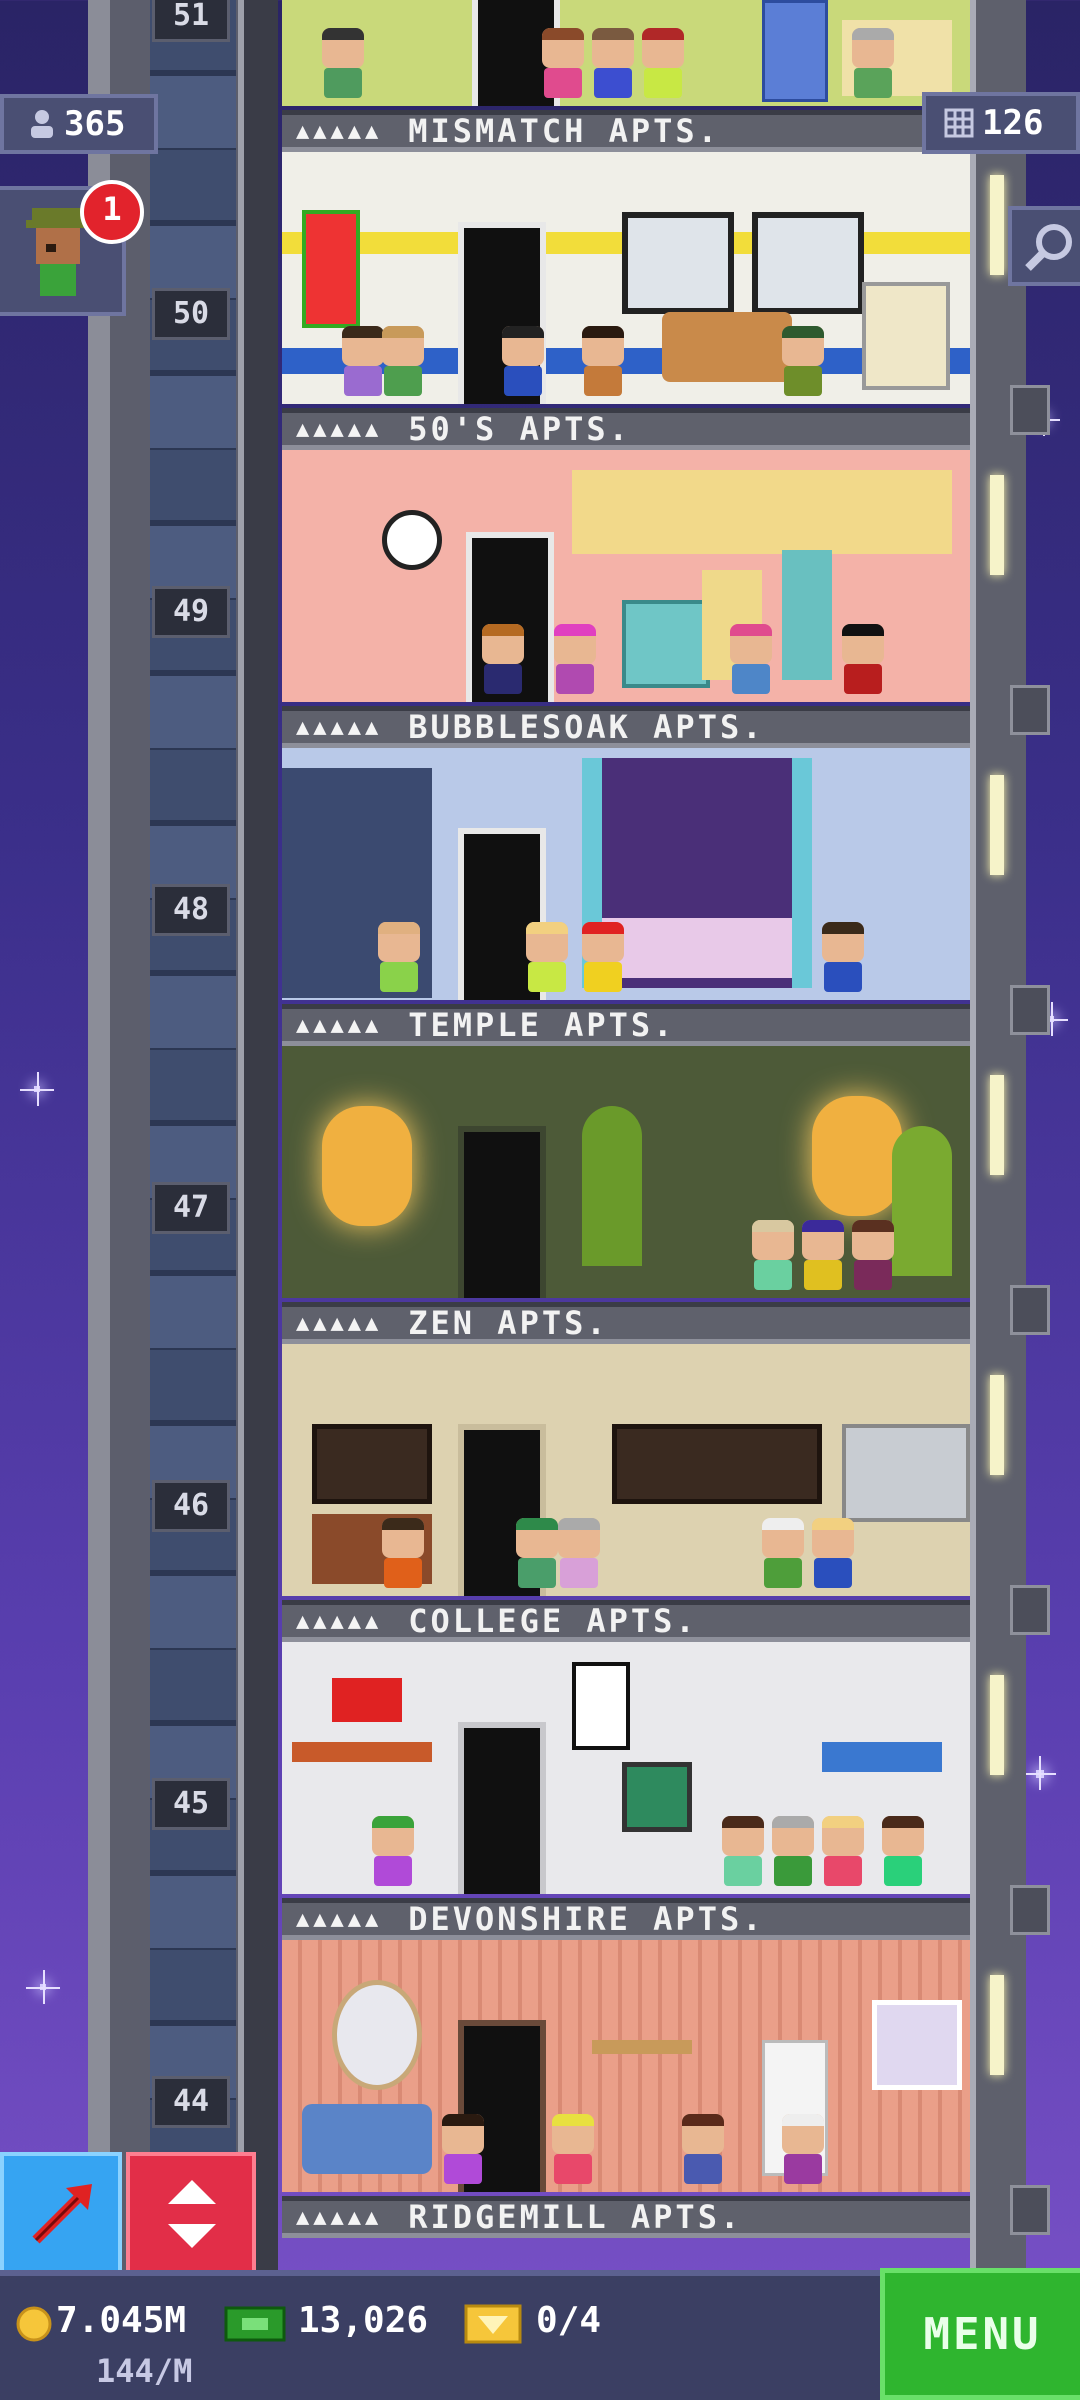 The image size is (1080, 2400). I want to click on population-value: 365, so click(95, 124).